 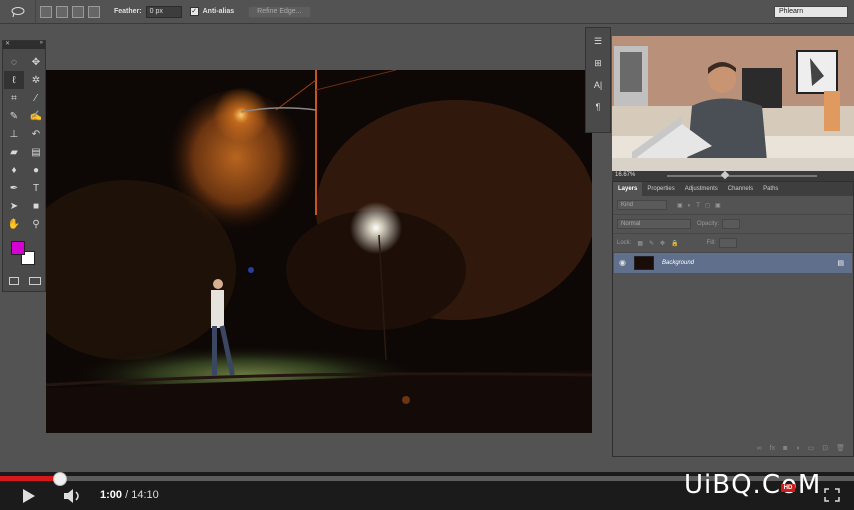 I want to click on layer-row-background: ◉ Background ▤, so click(x=733, y=263).